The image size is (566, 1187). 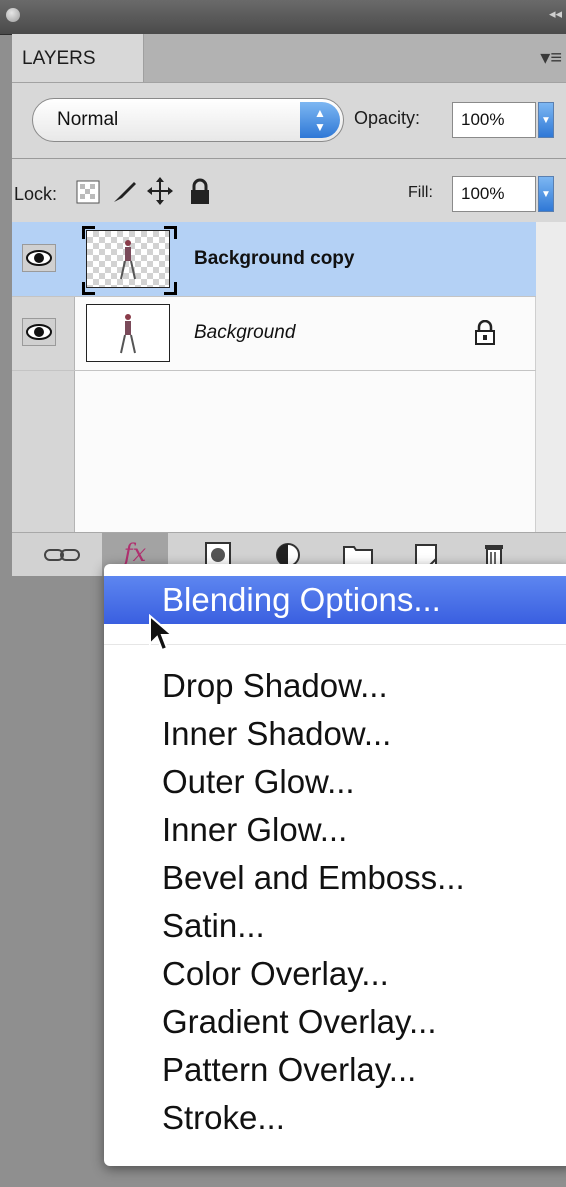 What do you see at coordinates (124, 192) in the screenshot?
I see `lock-image-pixels-icon` at bounding box center [124, 192].